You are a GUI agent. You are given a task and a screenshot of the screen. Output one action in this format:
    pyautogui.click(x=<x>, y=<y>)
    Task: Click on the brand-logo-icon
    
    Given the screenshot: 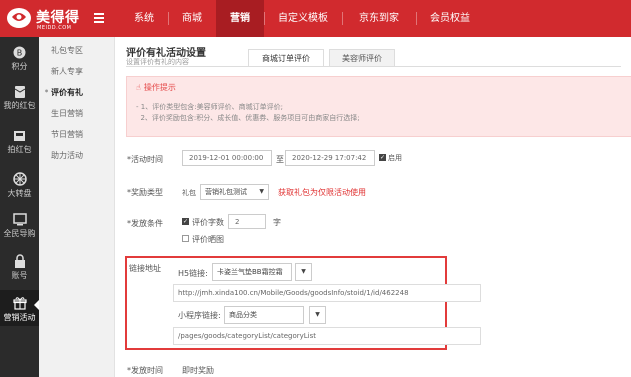 What is the action you would take?
    pyautogui.click(x=19, y=18)
    